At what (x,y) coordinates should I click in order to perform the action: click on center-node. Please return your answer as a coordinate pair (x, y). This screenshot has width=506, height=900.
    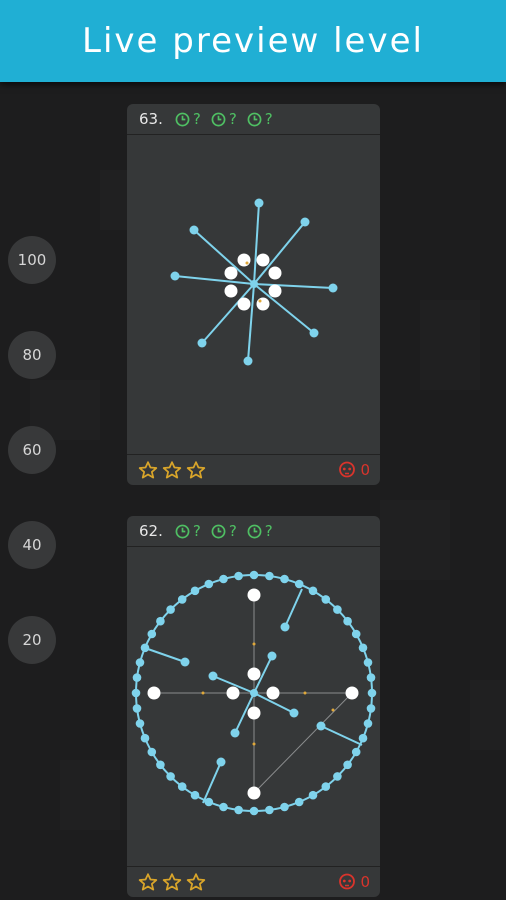
    Looking at the image, I should click on (254, 693).